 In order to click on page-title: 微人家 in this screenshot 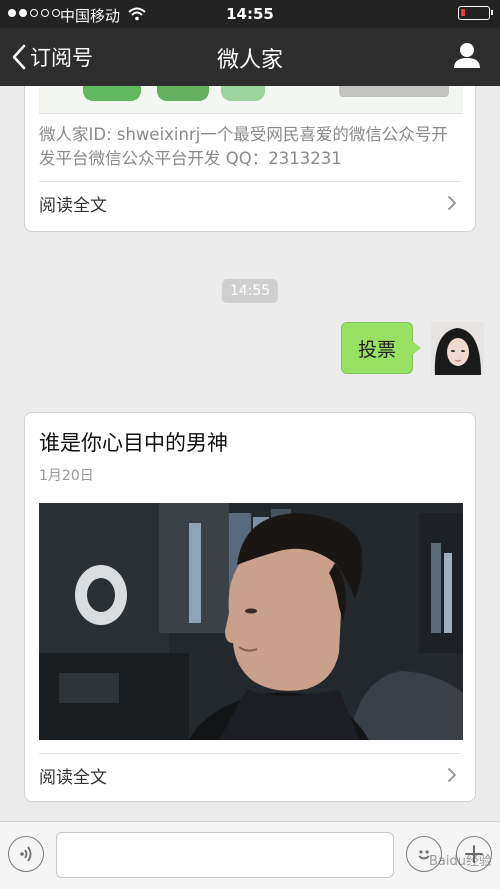, I will do `click(249, 60)`.